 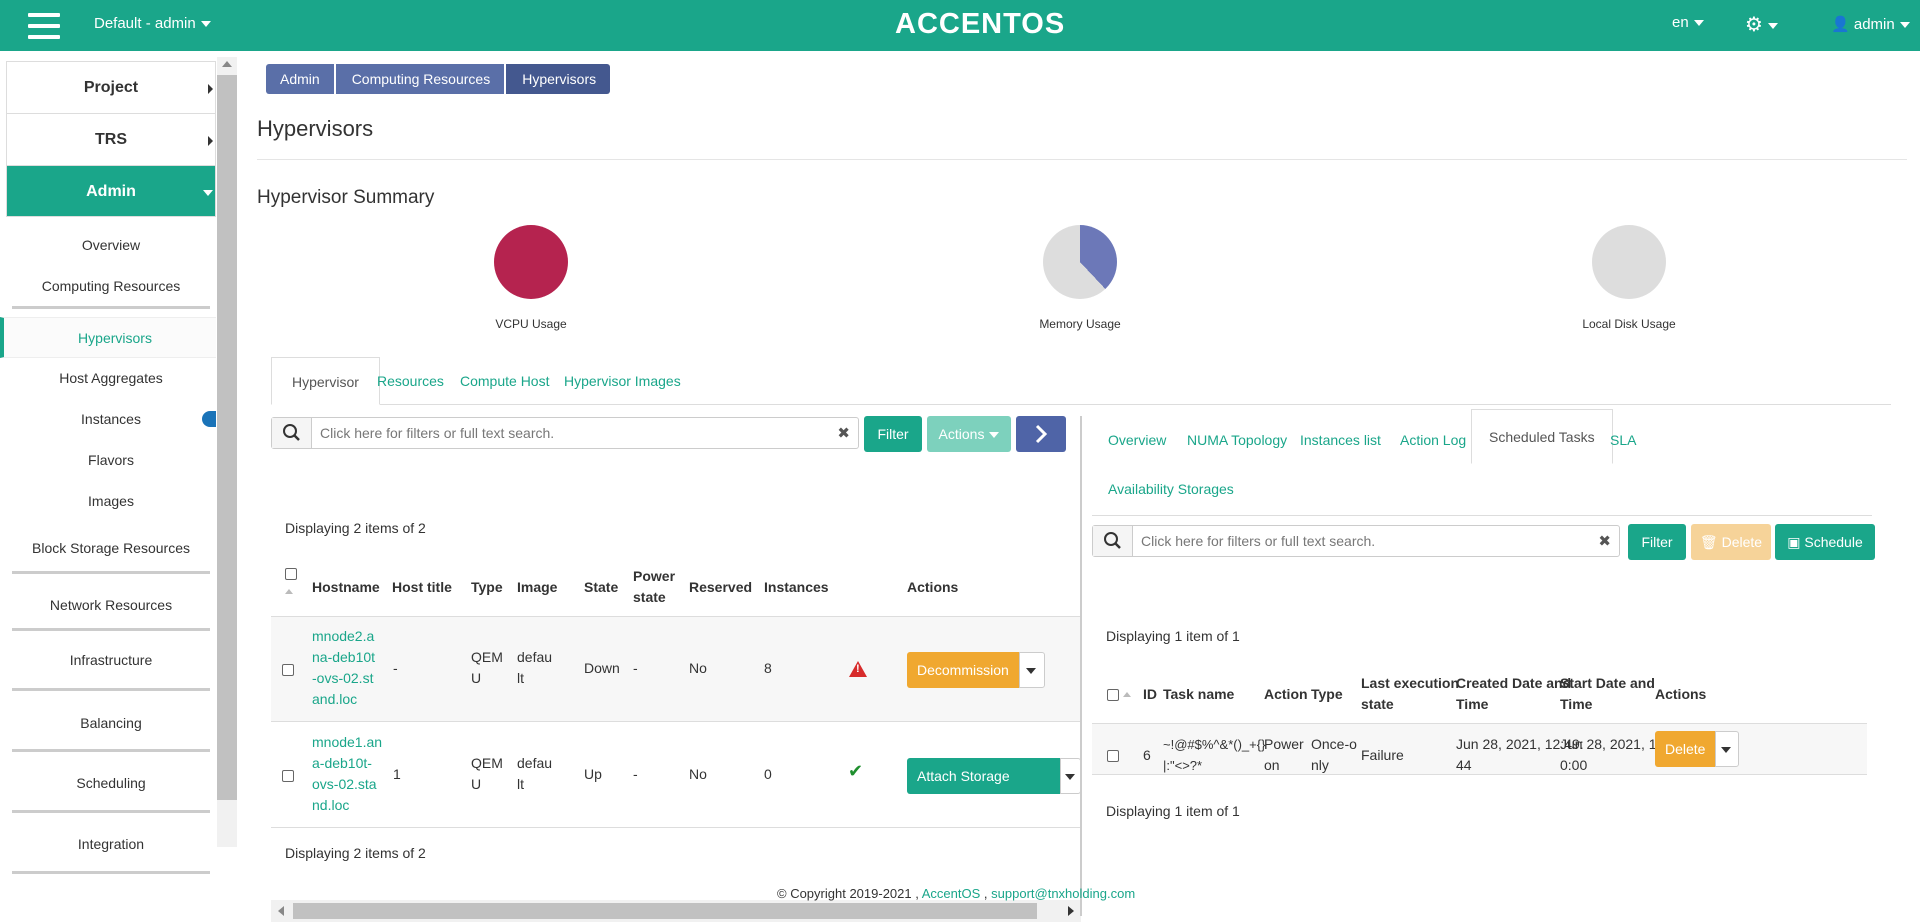 What do you see at coordinates (111, 87) in the screenshot?
I see `sidebar-section-project: Project` at bounding box center [111, 87].